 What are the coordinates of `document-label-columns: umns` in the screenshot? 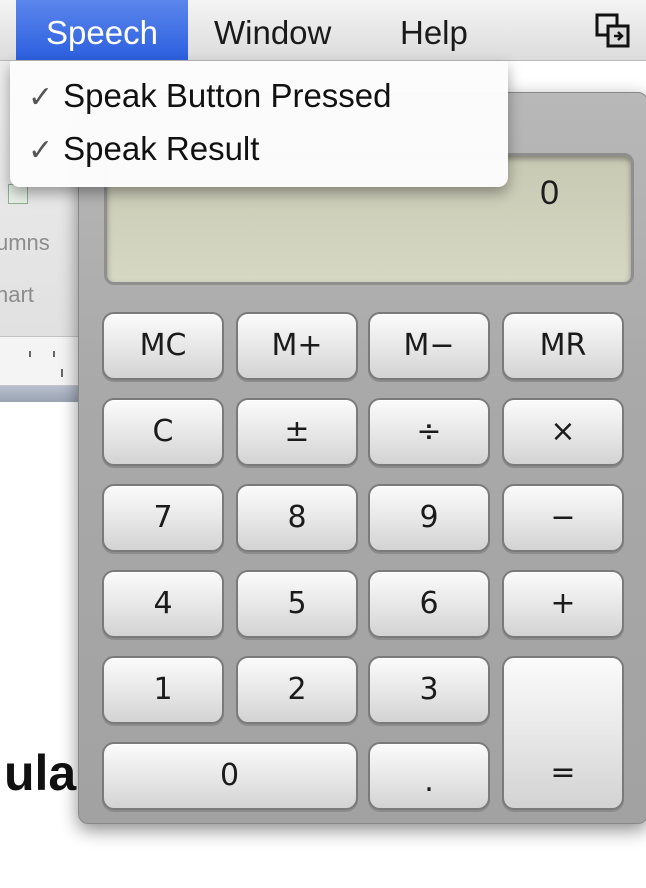 It's located at (25, 242).